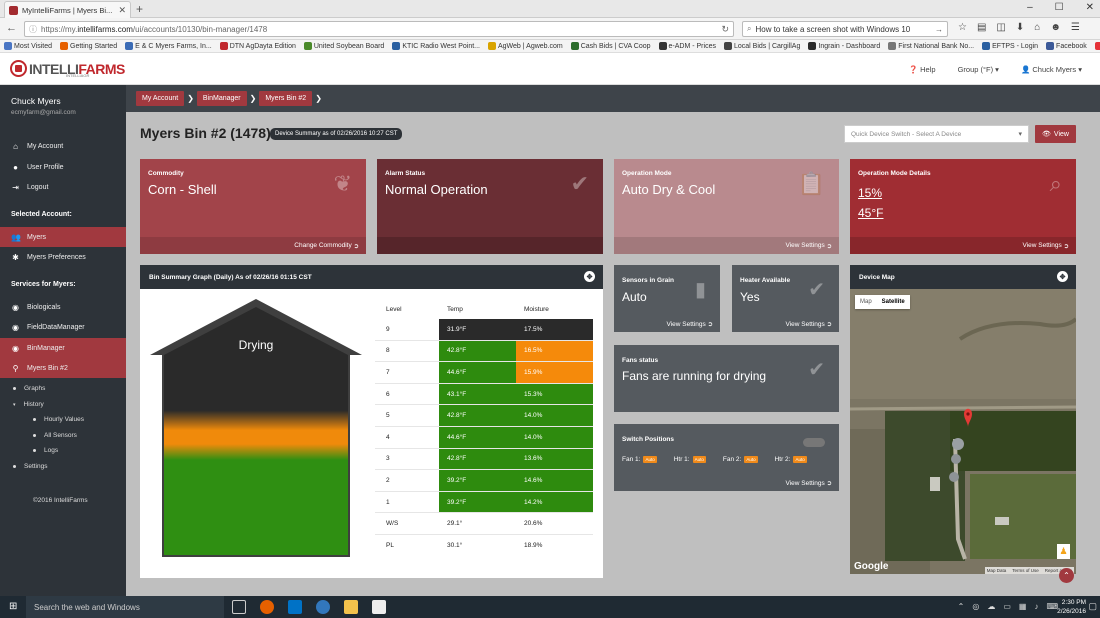 The width and height of the screenshot is (1100, 618). What do you see at coordinates (1036, 606) in the screenshot?
I see `volume-icon: ♪` at bounding box center [1036, 606].